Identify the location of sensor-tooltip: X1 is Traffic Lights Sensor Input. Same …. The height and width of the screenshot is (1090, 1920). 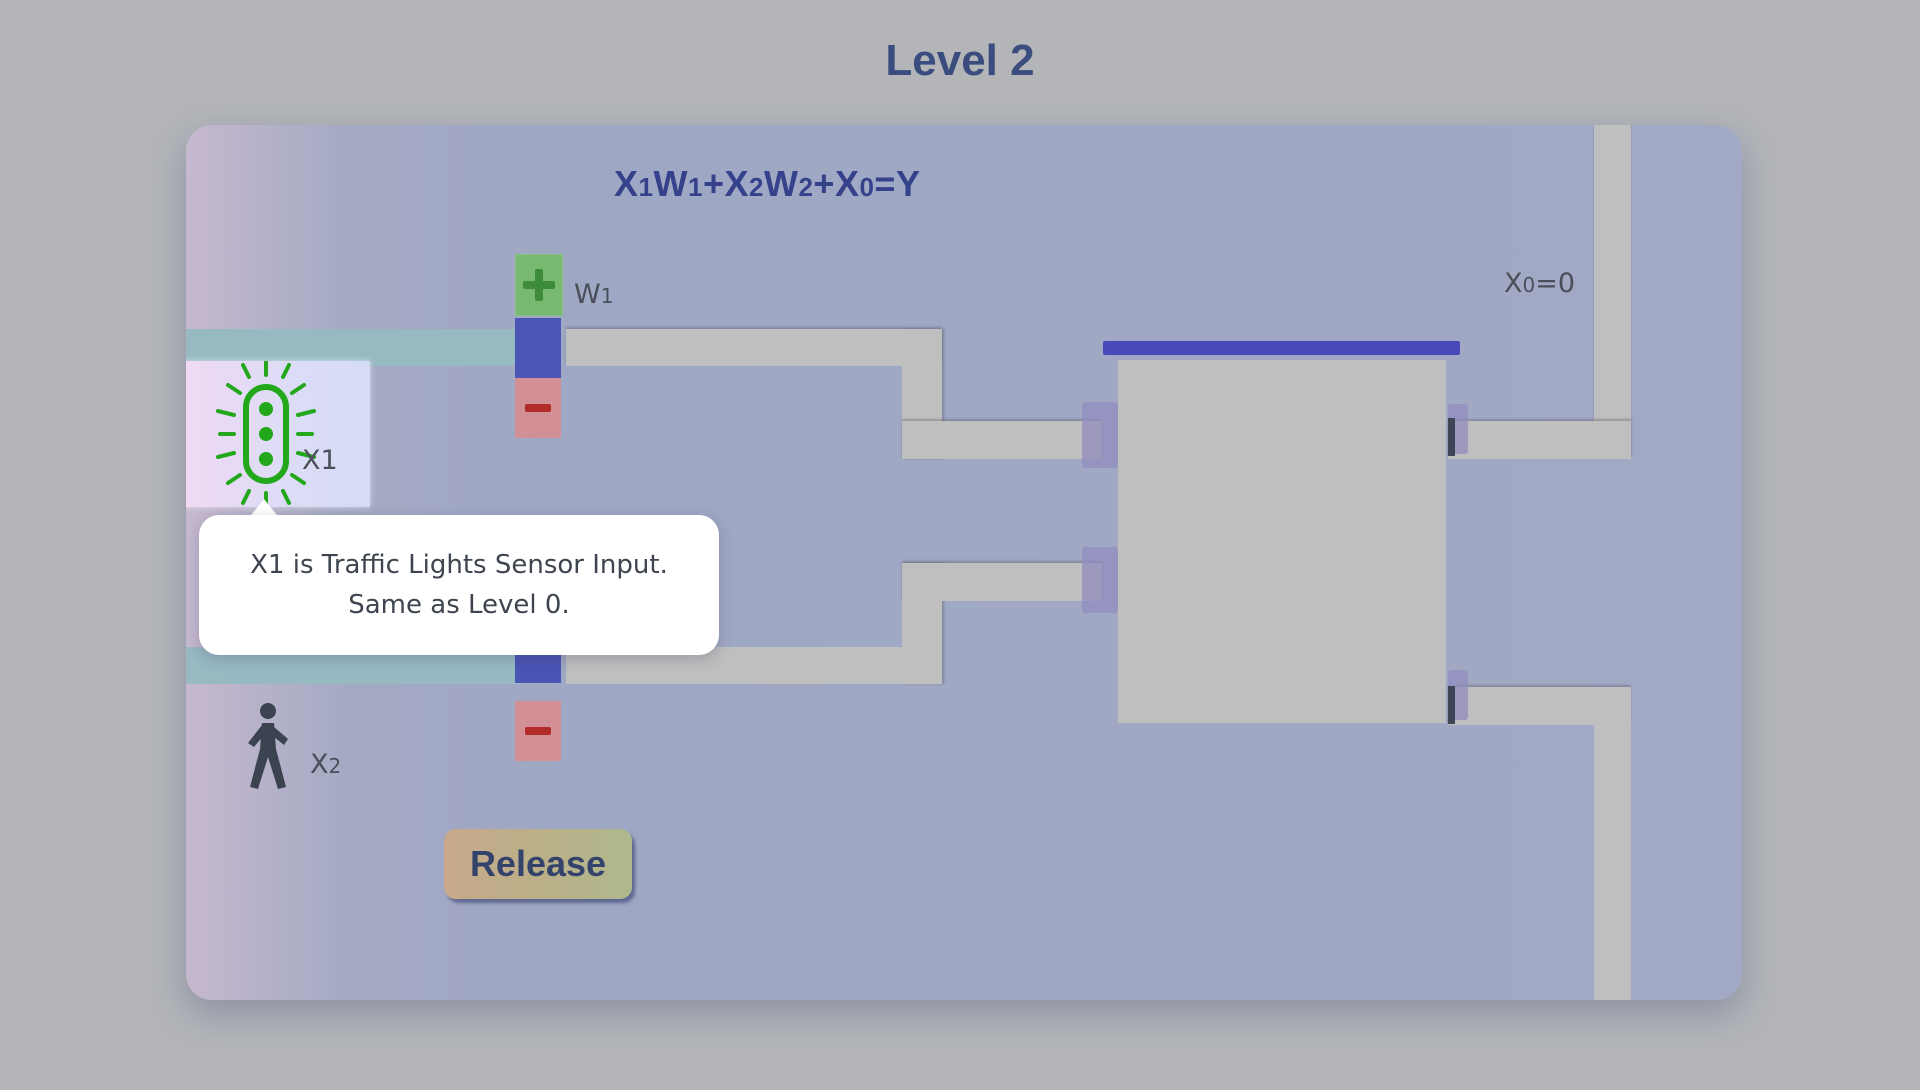
(459, 585).